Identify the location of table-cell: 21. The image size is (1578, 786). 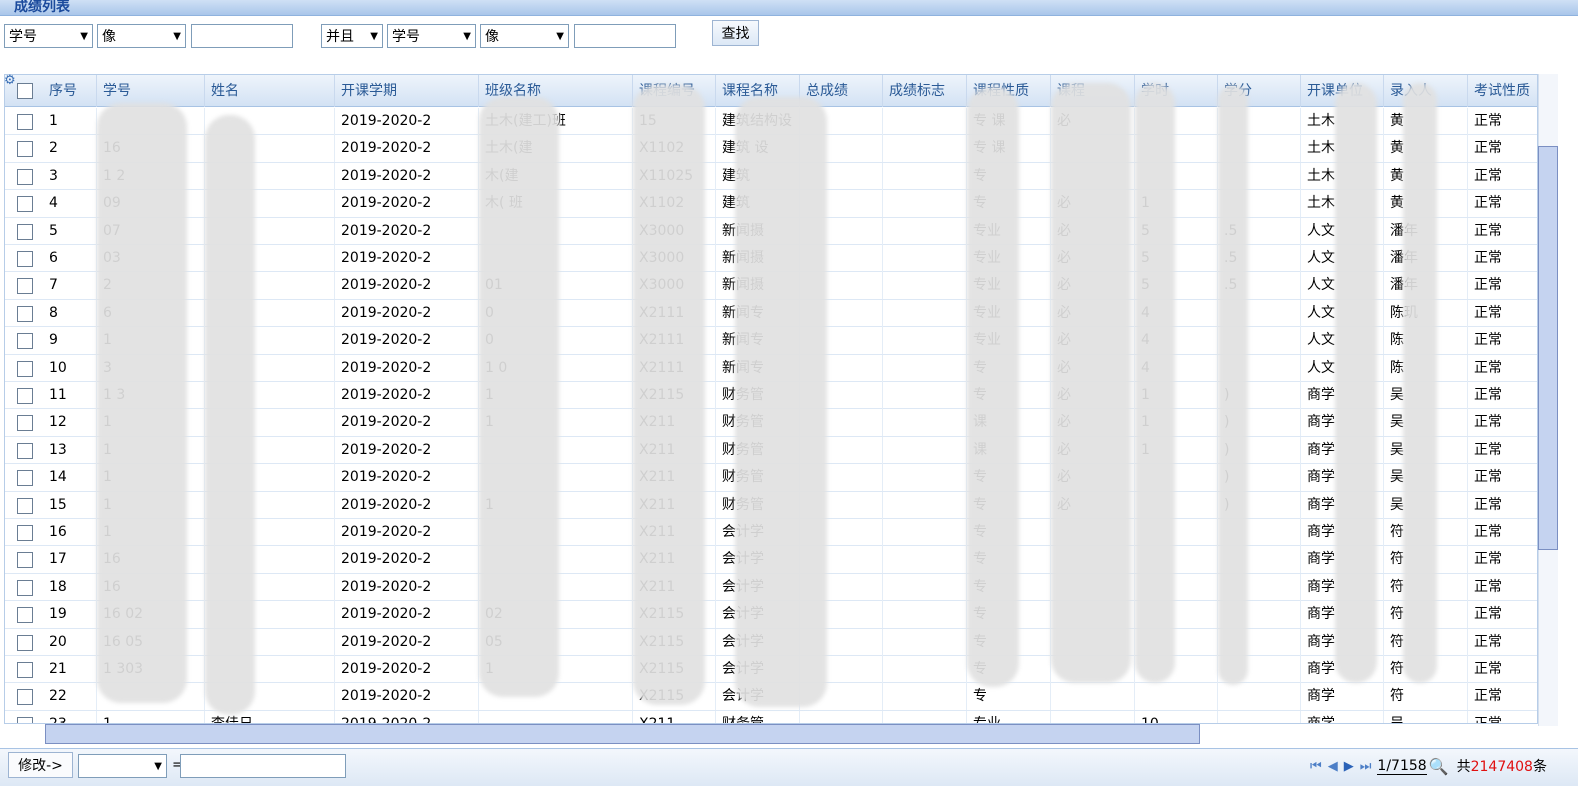
(70, 669).